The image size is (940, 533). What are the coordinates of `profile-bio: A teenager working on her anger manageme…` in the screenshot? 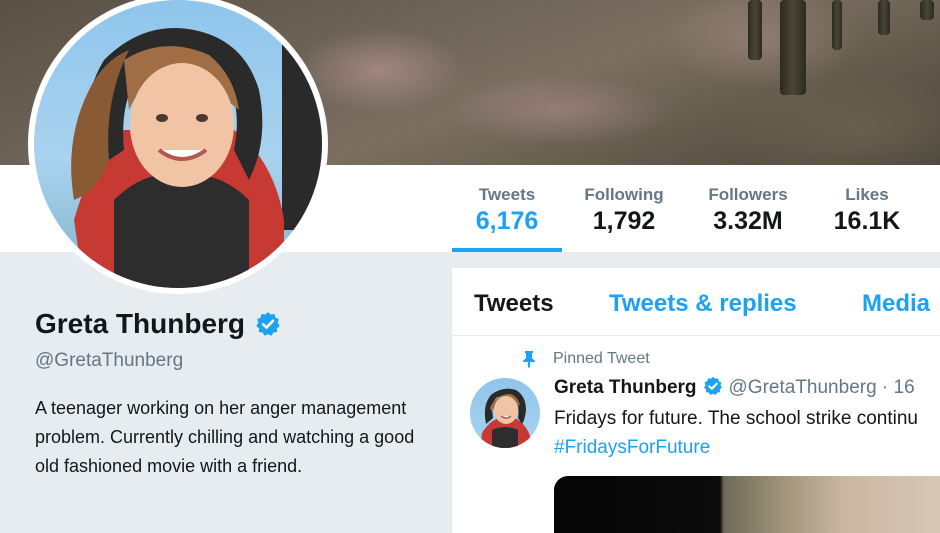 It's located at (225, 437).